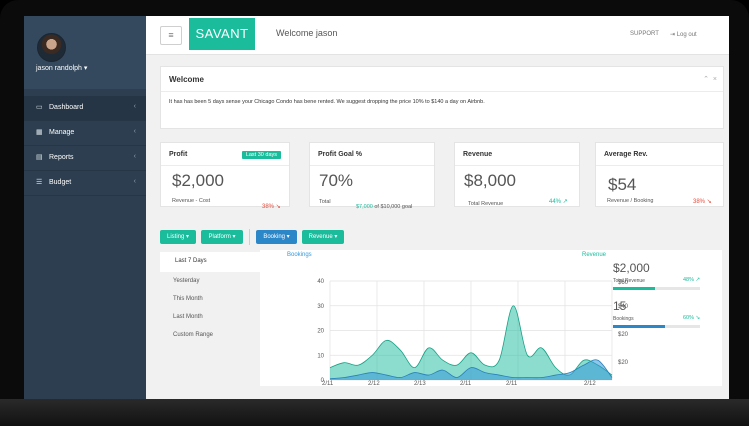 This screenshot has height=426, width=749. What do you see at coordinates (631, 268) in the screenshot?
I see `stat-revenue-value: $2,000` at bounding box center [631, 268].